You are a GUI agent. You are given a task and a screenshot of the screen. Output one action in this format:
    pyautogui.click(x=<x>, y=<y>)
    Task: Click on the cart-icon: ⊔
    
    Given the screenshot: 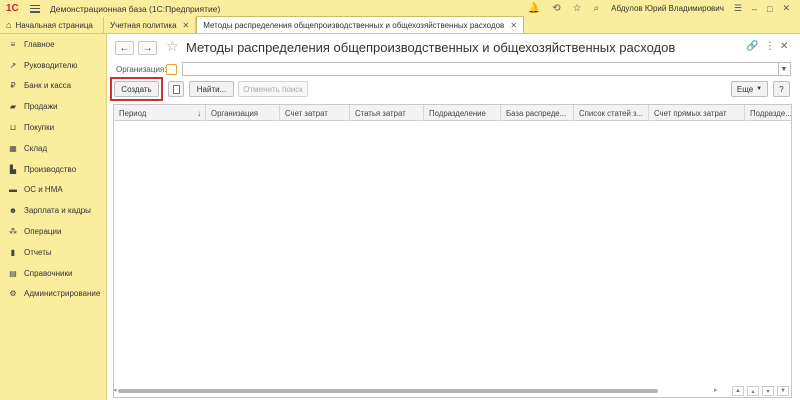 What is the action you would take?
    pyautogui.click(x=13, y=128)
    